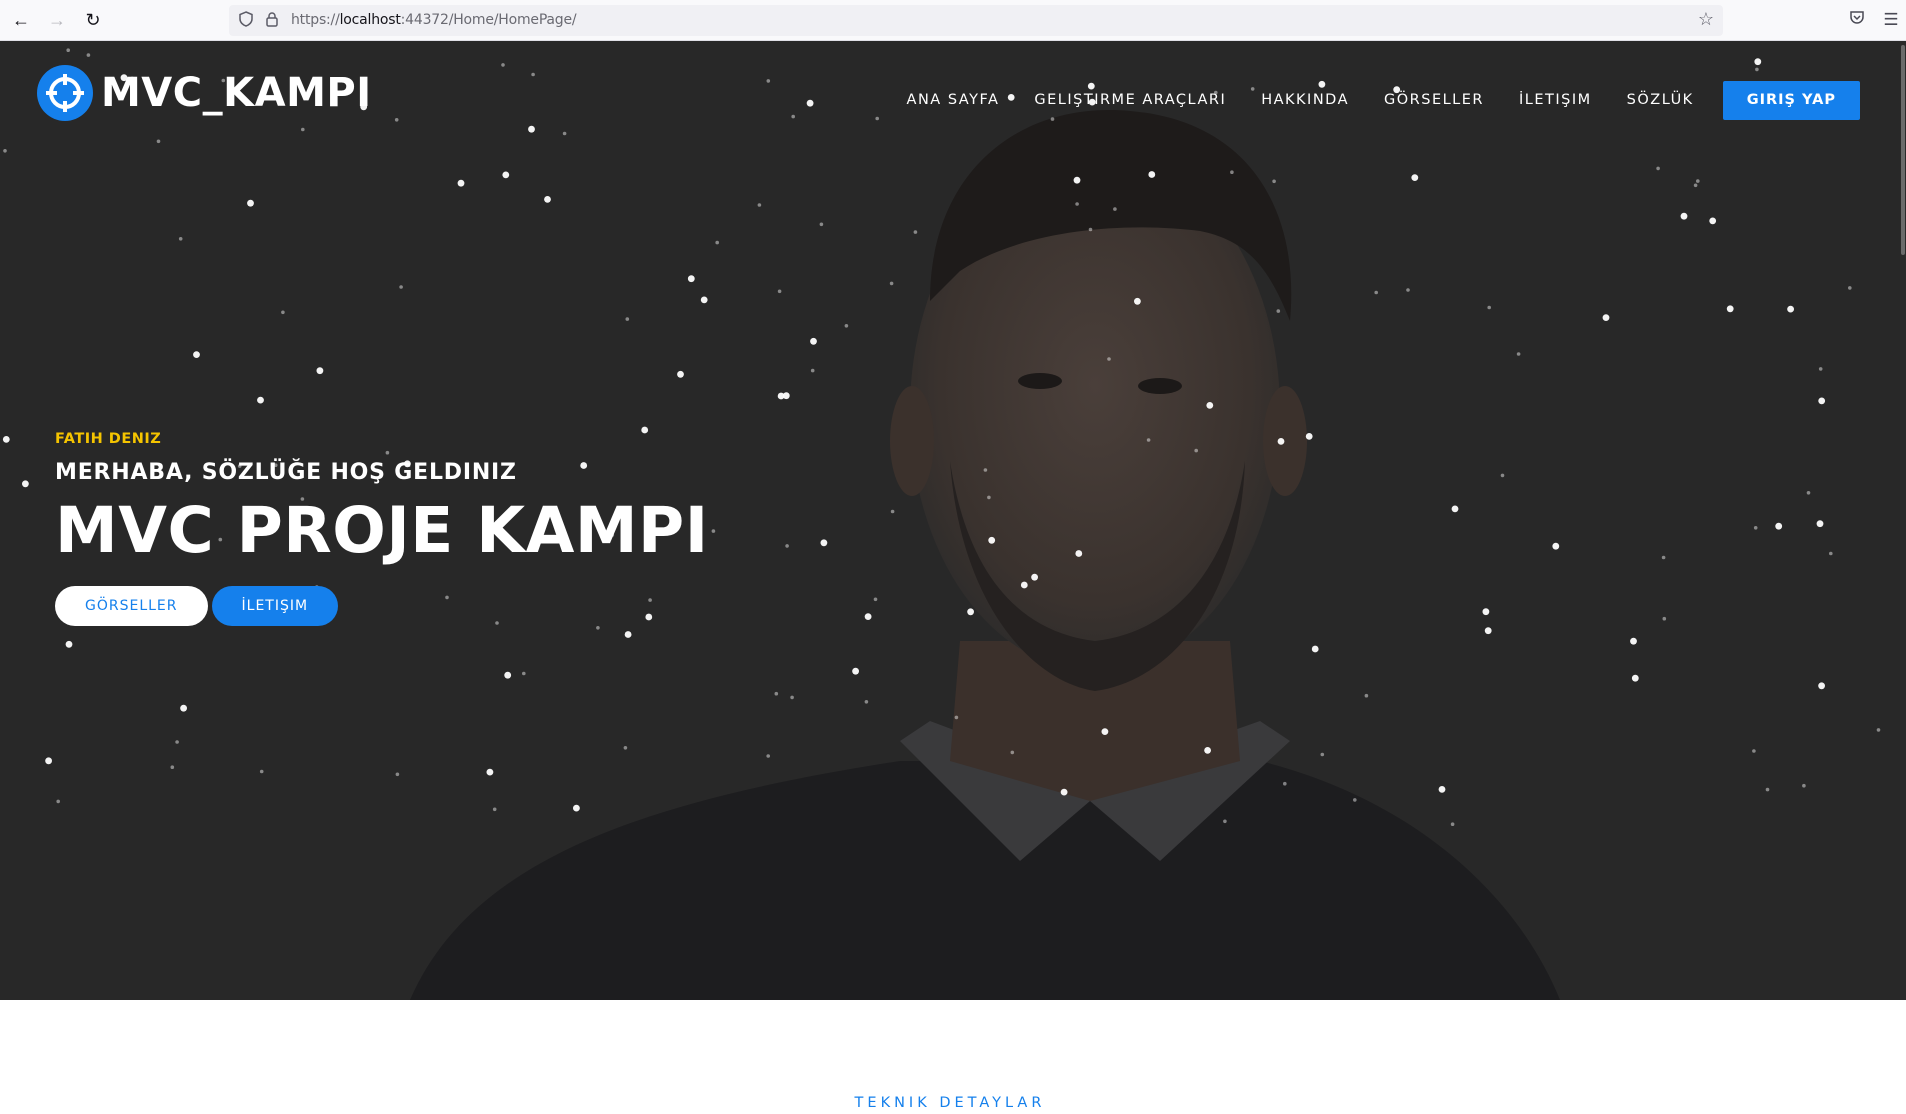 The image size is (1906, 1114). I want to click on lock-icon, so click(272, 20).